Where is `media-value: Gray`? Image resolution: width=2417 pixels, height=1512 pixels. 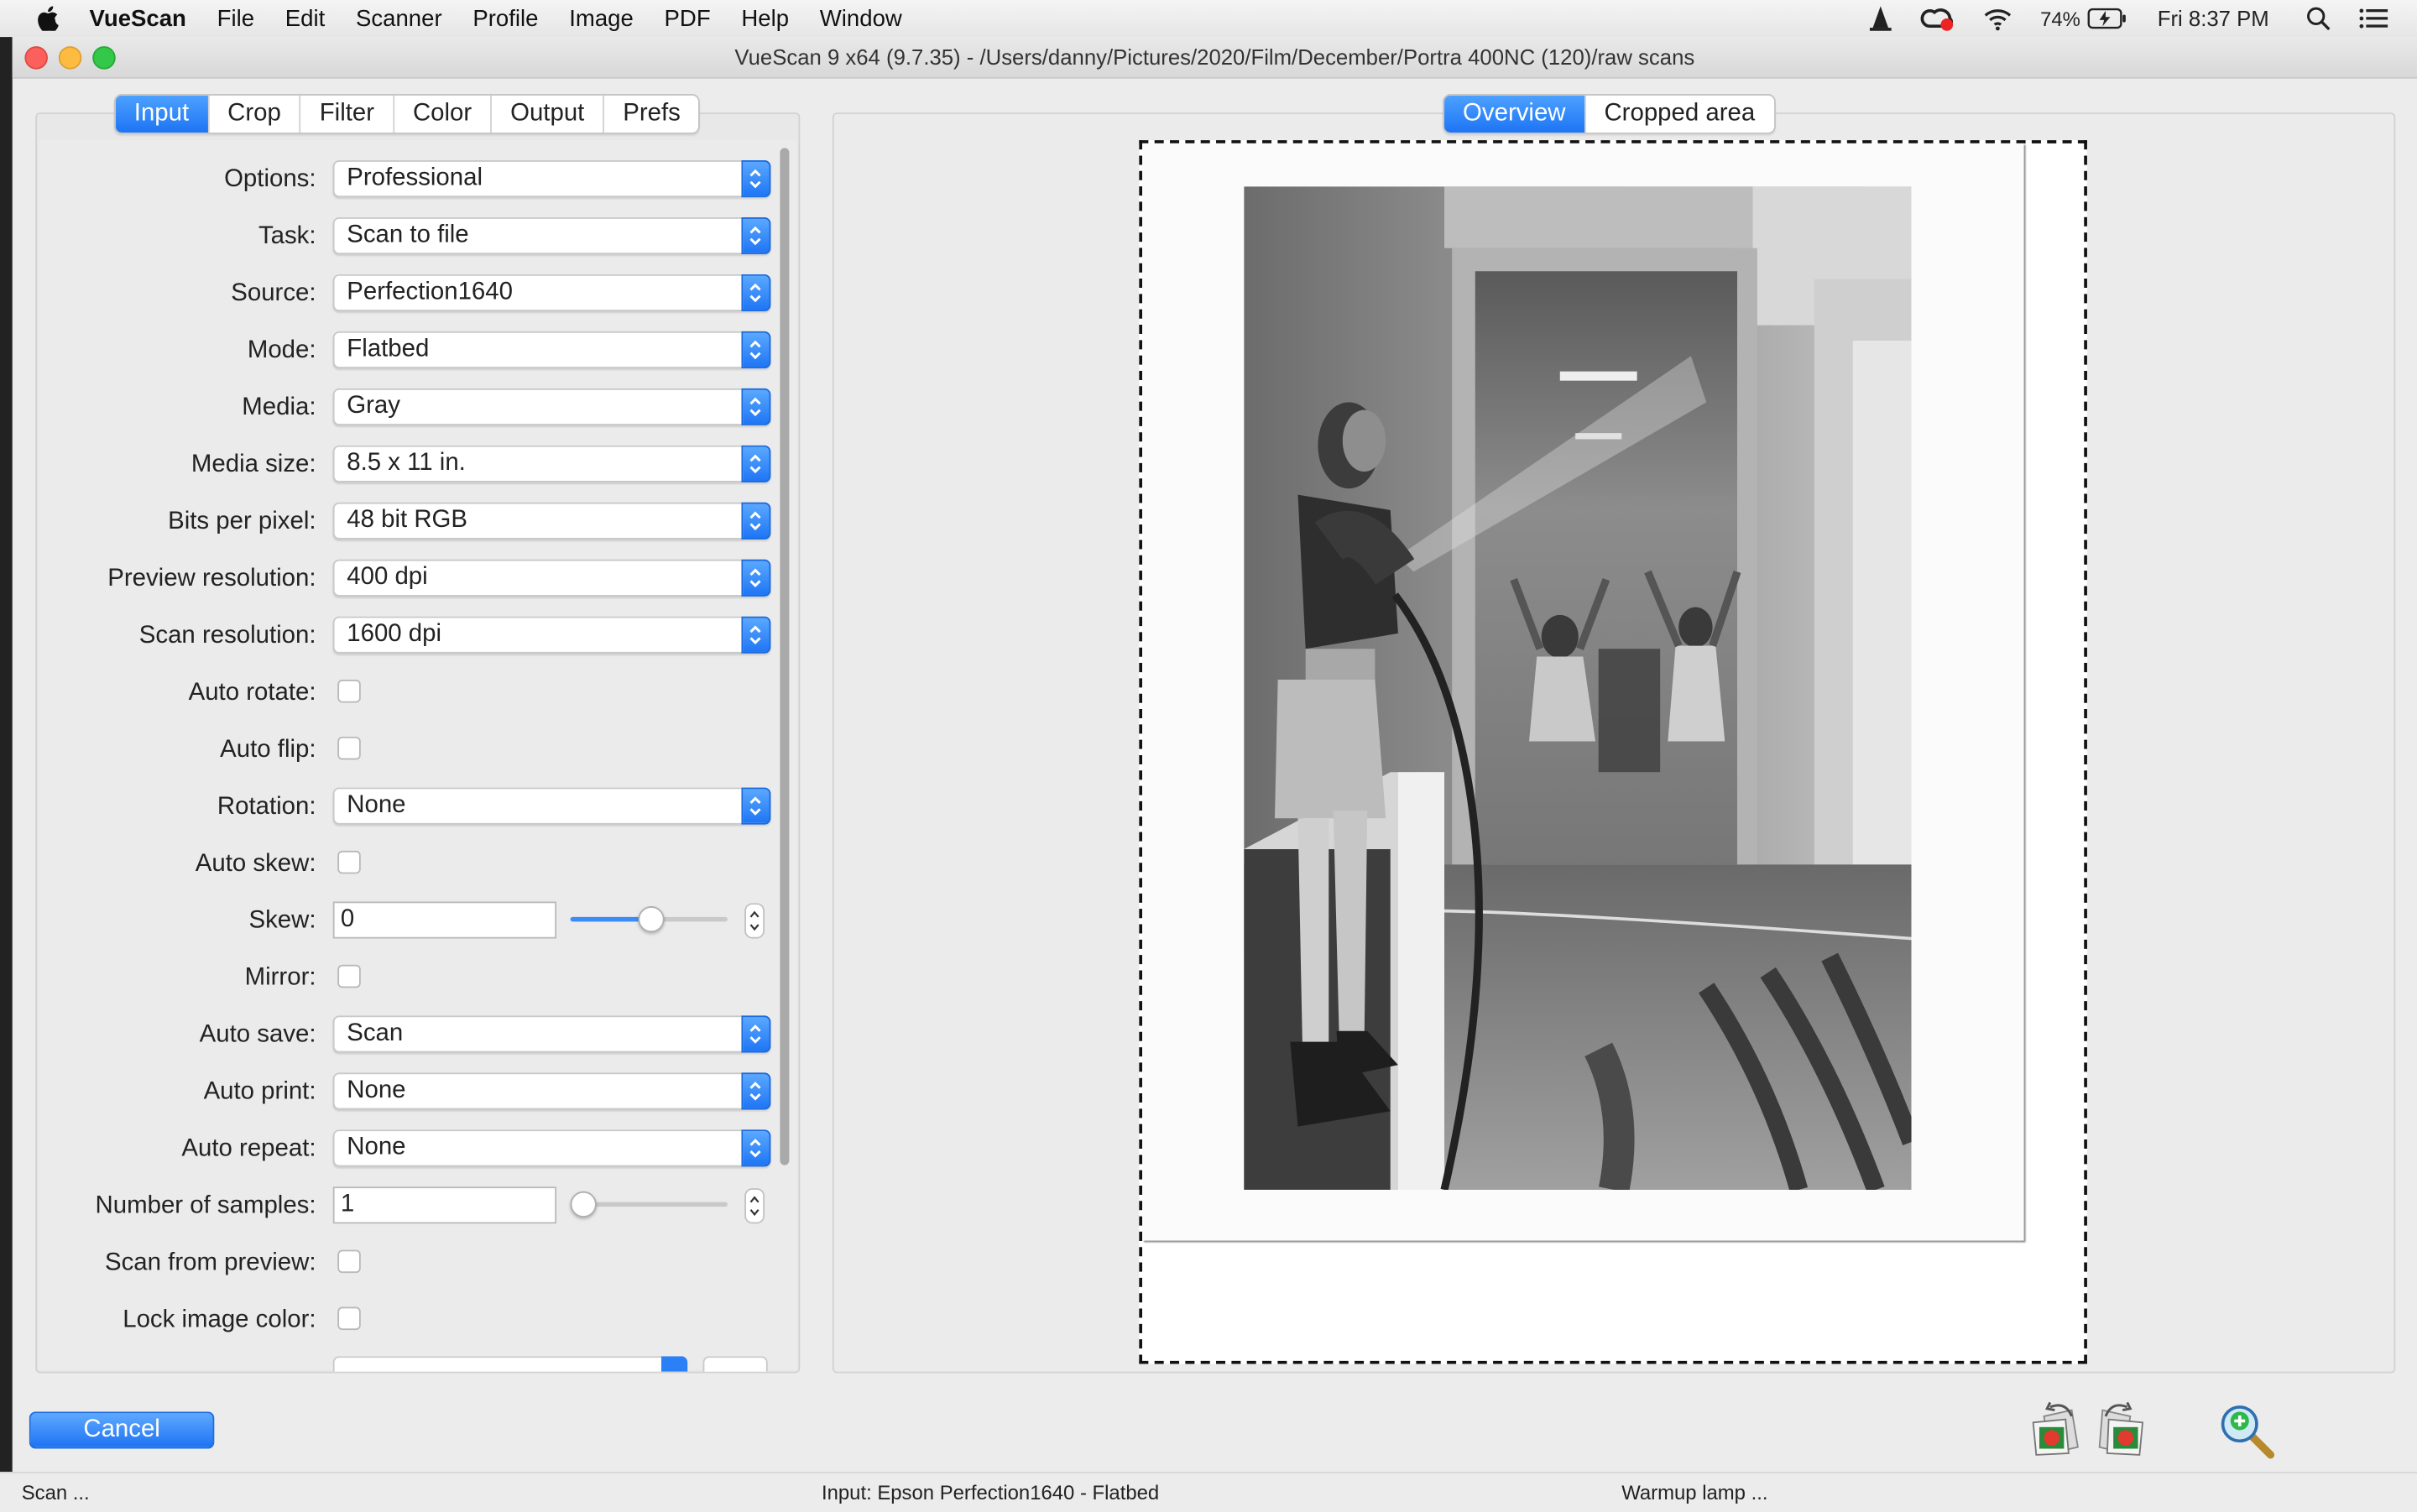
media-value: Gray is located at coordinates (373, 407).